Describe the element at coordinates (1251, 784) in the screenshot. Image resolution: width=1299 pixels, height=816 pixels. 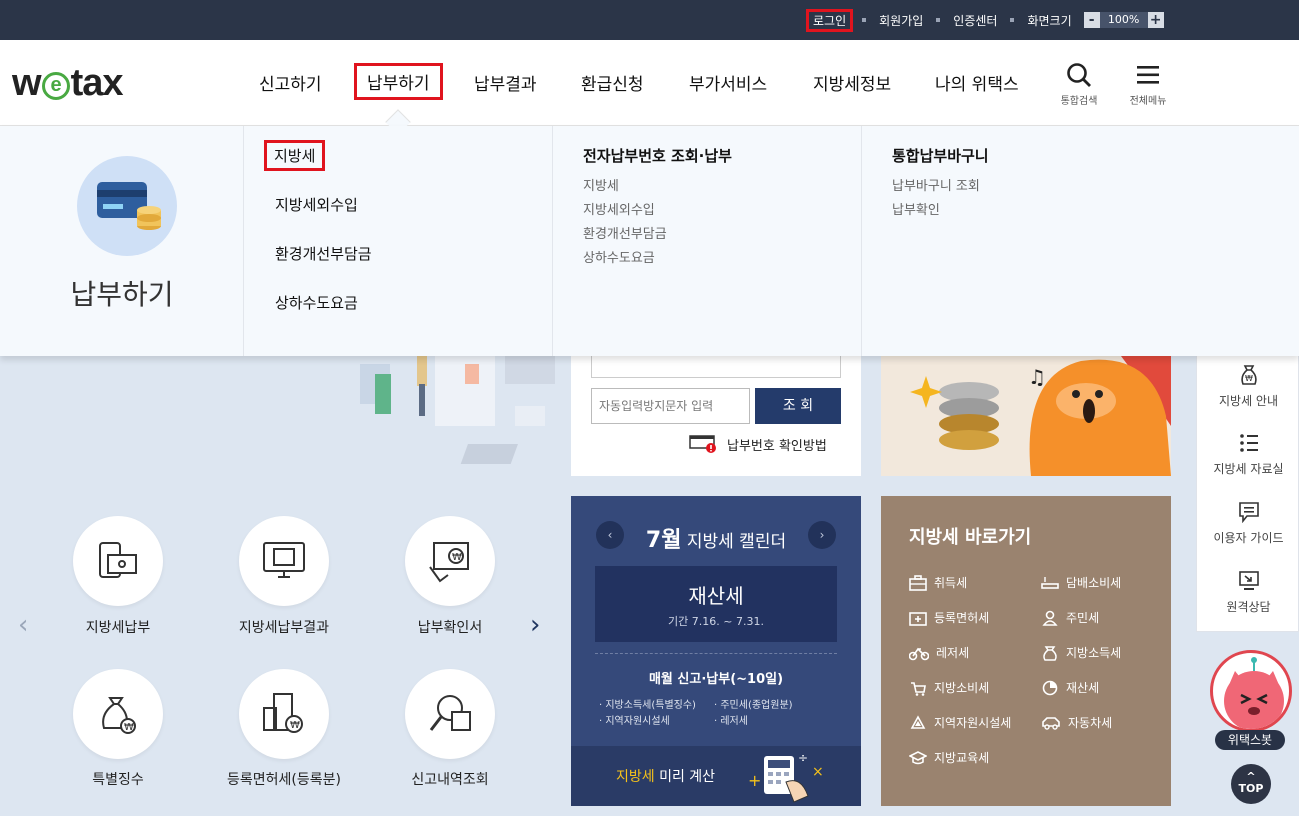
I see `scroll-top-button: ^ TOP` at that location.